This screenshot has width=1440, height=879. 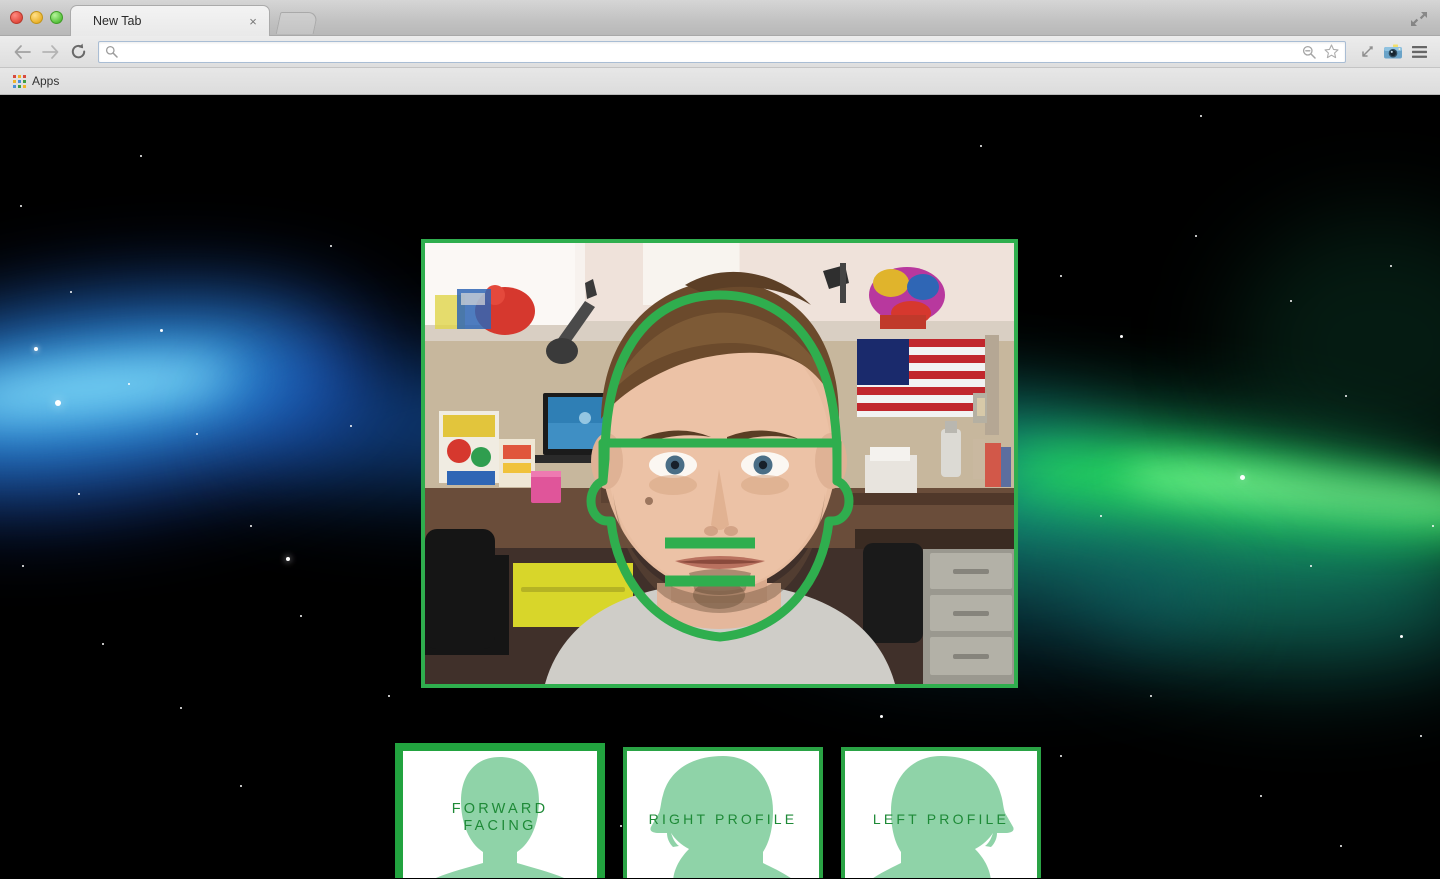 I want to click on reload-button, so click(x=78, y=52).